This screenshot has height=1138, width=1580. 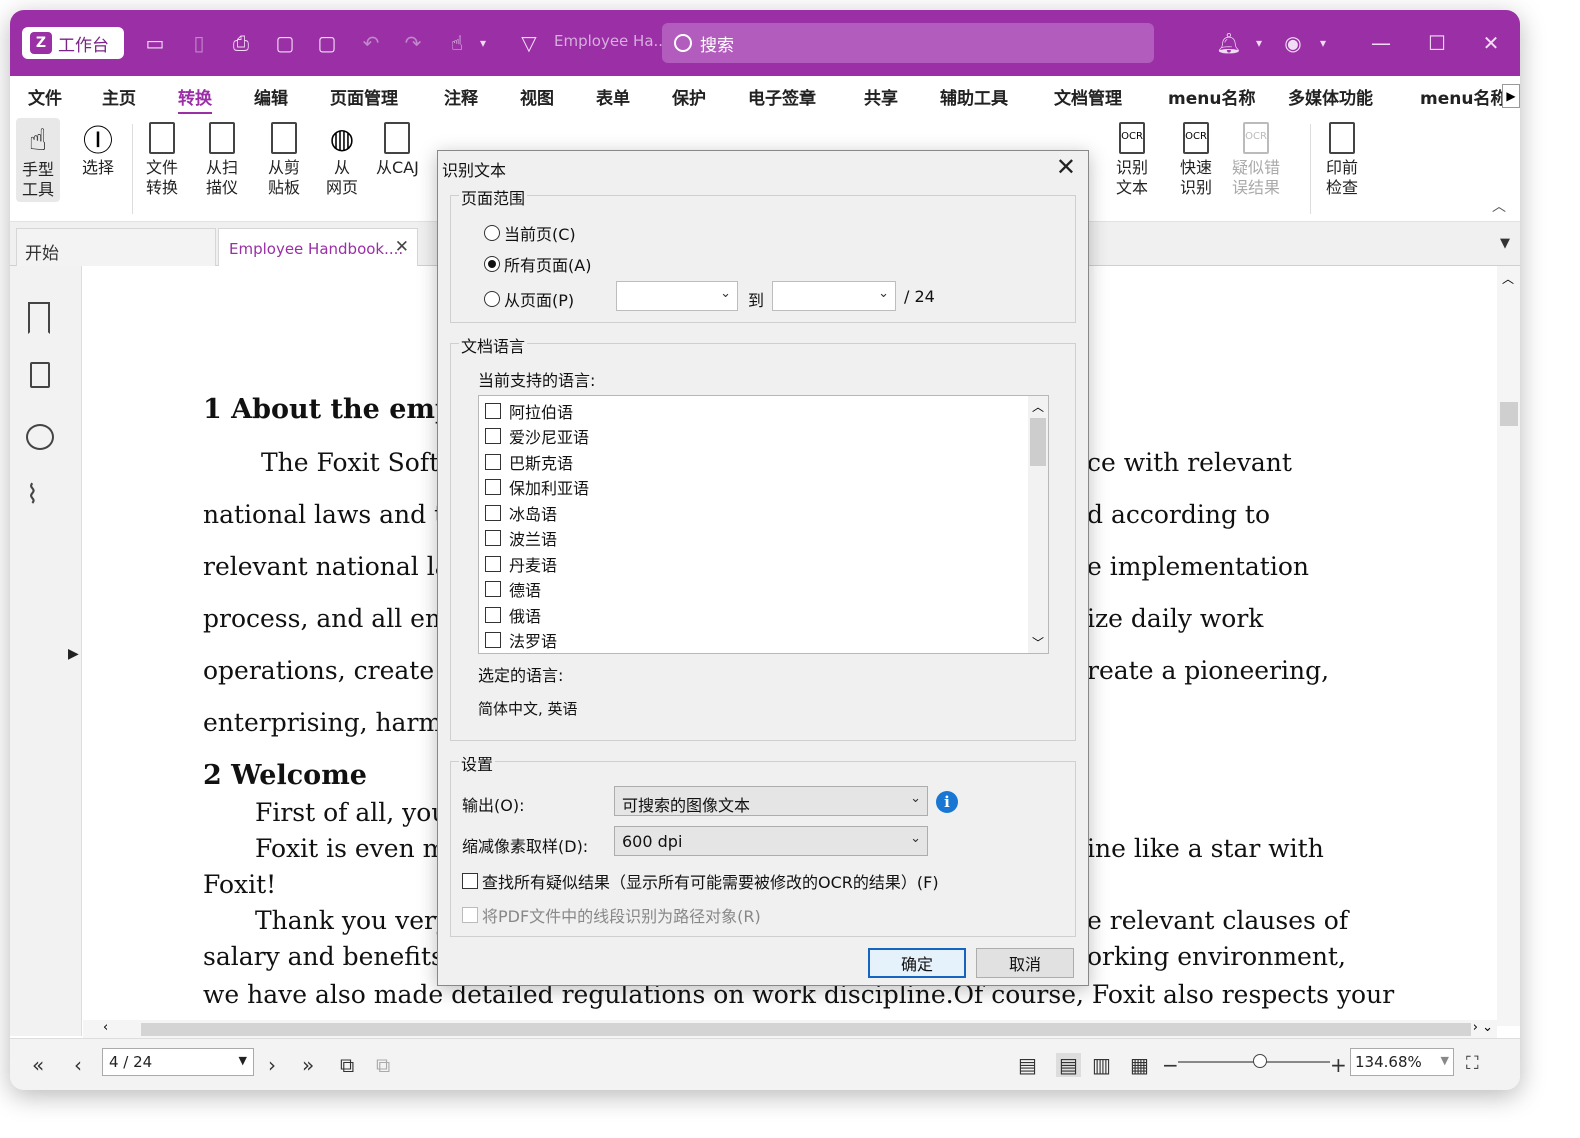 What do you see at coordinates (40, 375) in the screenshot?
I see `pages-icon` at bounding box center [40, 375].